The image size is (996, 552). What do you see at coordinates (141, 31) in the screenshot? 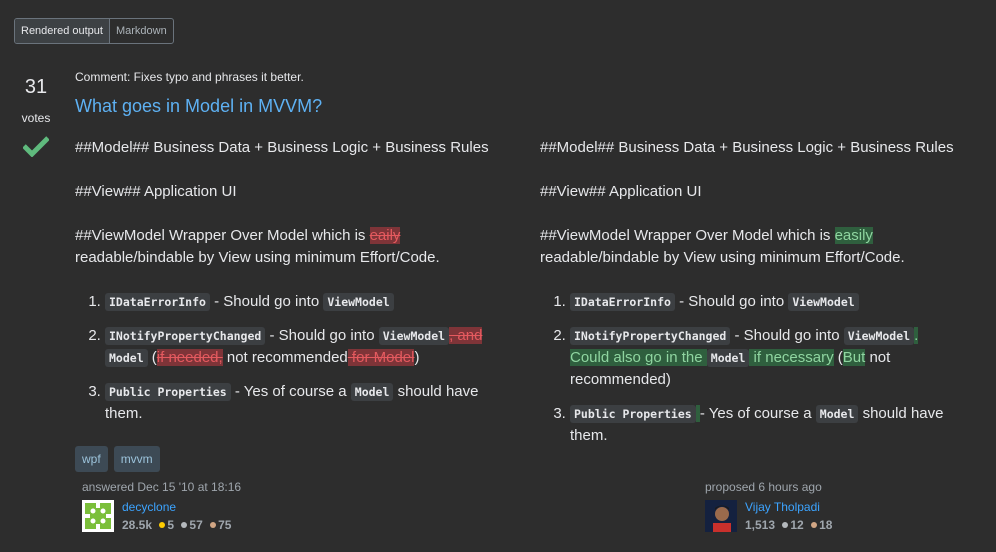
I see `tab-markdown: Markdown` at bounding box center [141, 31].